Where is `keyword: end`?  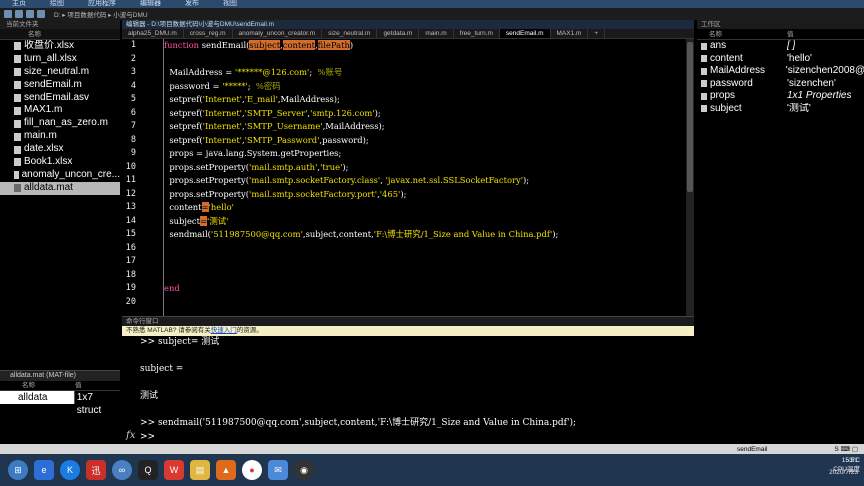 keyword: end is located at coordinates (172, 288).